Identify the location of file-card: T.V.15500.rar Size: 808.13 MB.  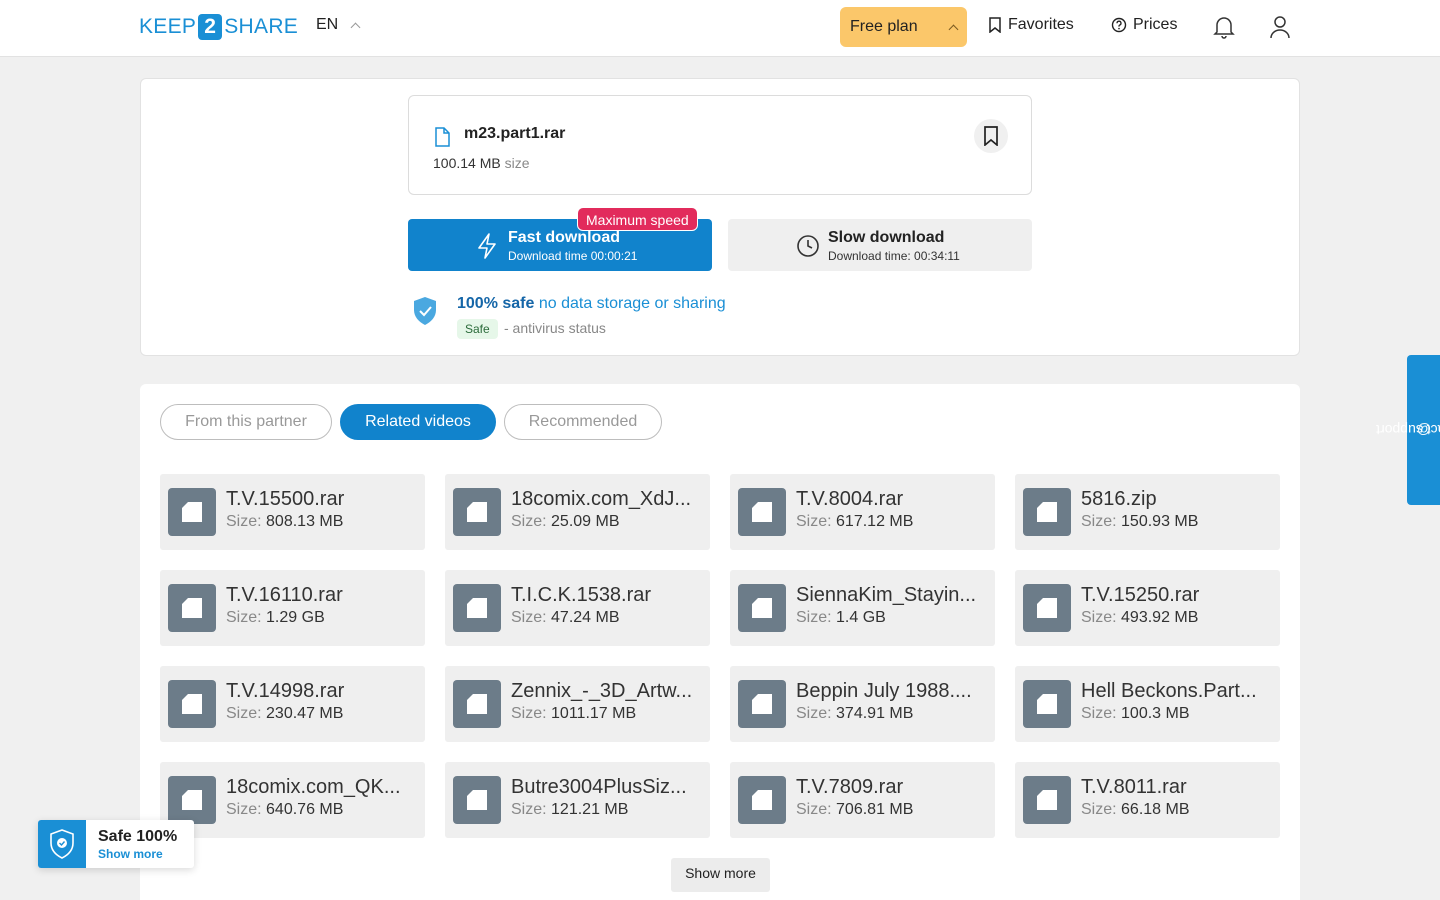
(292, 512).